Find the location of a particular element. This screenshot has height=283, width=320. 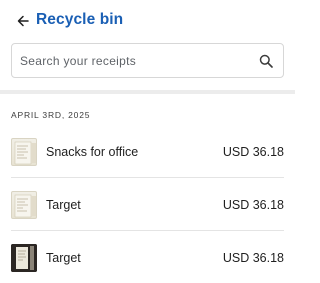

section-divider is located at coordinates (147, 92).